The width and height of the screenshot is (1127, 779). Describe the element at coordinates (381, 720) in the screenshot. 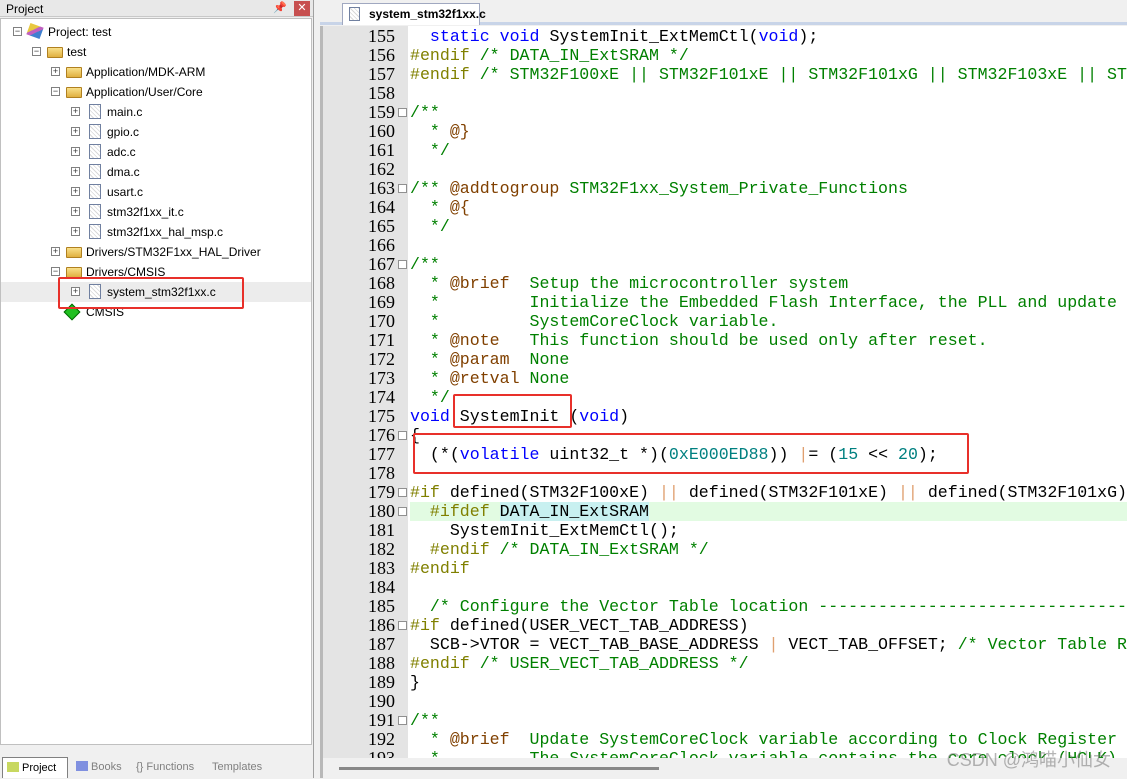

I see `line-number: 191` at that location.